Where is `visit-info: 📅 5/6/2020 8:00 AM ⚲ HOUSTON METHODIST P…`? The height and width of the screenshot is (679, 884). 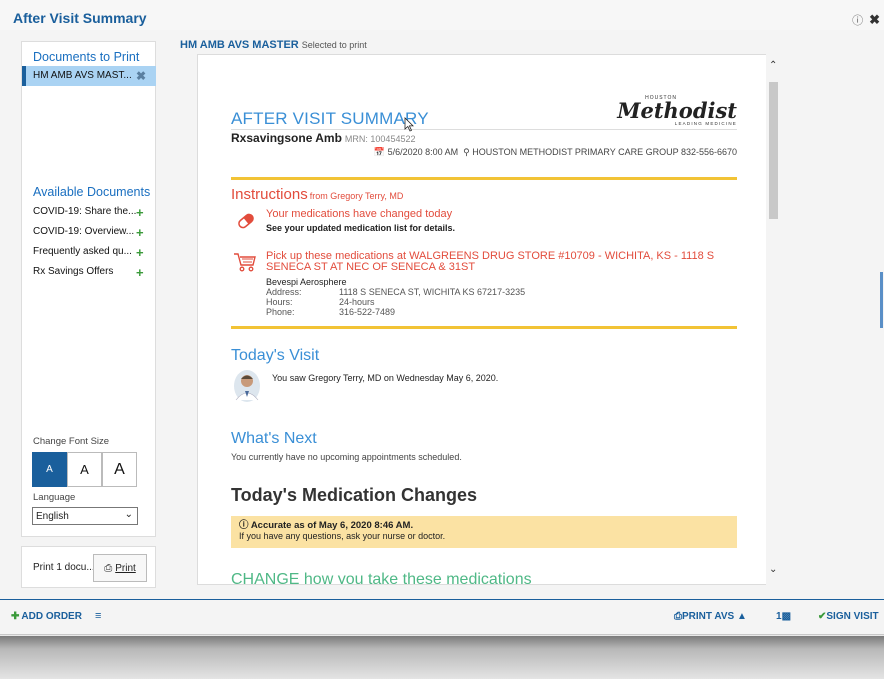 visit-info: 📅 5/6/2020 8:00 AM ⚲ HOUSTON METHODIST P… is located at coordinates (555, 152).